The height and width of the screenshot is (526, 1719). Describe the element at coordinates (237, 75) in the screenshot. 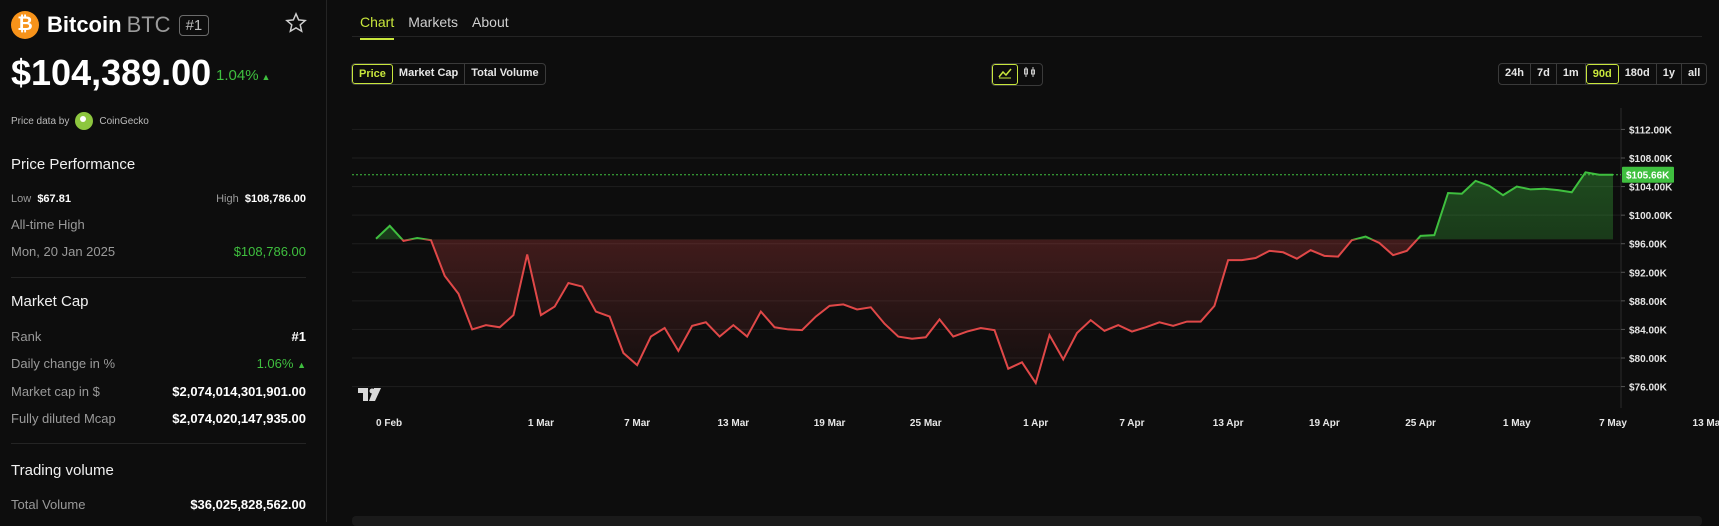

I see `price-change-value: 1.04%` at that location.